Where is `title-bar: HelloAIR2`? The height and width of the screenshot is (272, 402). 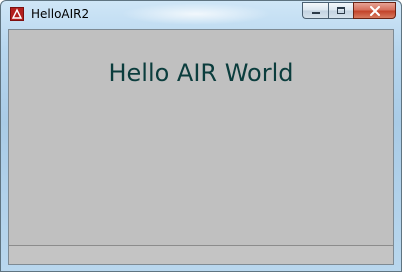
title-bar: HelloAIR2 is located at coordinates (201, 14).